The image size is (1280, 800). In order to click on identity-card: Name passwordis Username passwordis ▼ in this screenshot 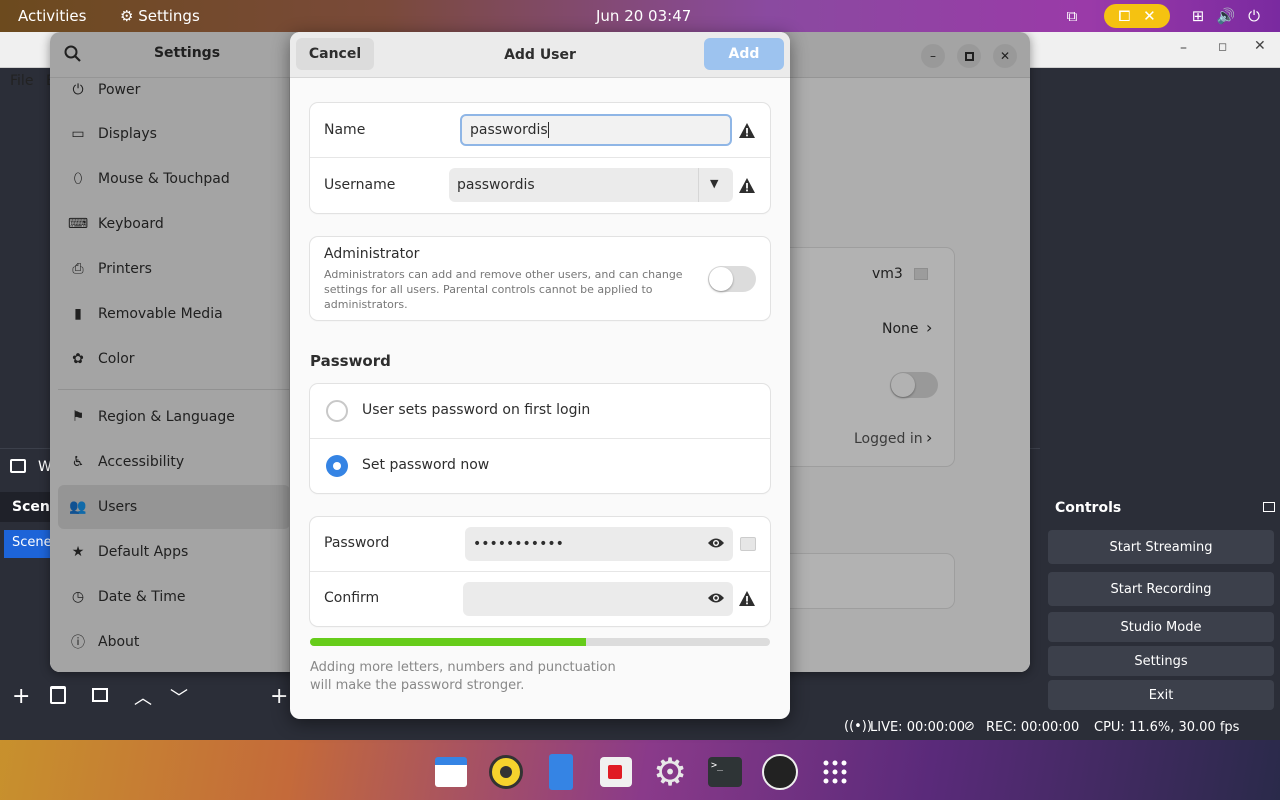, I will do `click(540, 158)`.